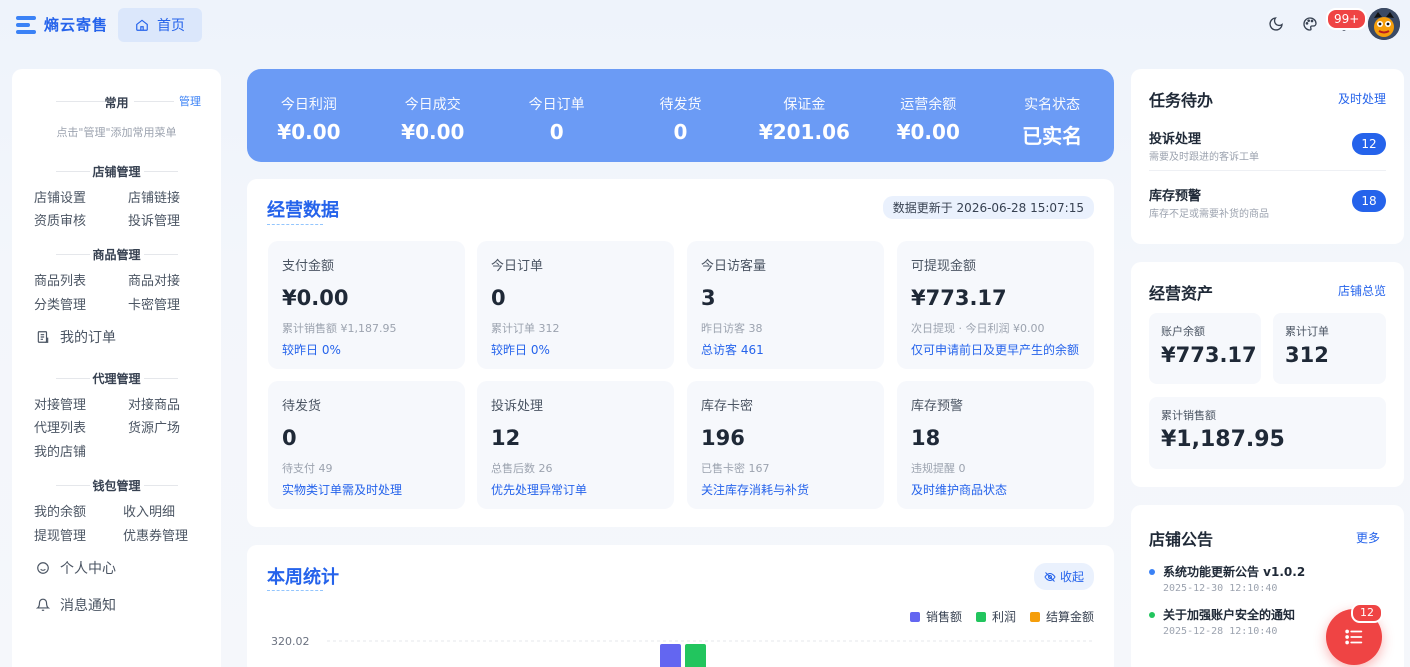 The image size is (1410, 667). I want to click on sidebar-item-withdraw: 提现管理, so click(60, 534).